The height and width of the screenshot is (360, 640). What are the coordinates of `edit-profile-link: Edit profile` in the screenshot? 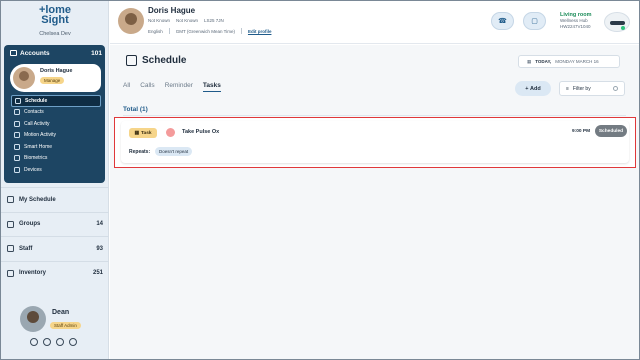 It's located at (260, 31).